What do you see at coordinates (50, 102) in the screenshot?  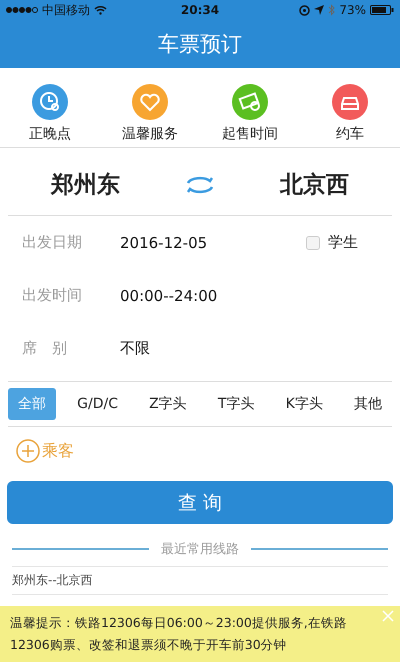 I see `clock-icon` at bounding box center [50, 102].